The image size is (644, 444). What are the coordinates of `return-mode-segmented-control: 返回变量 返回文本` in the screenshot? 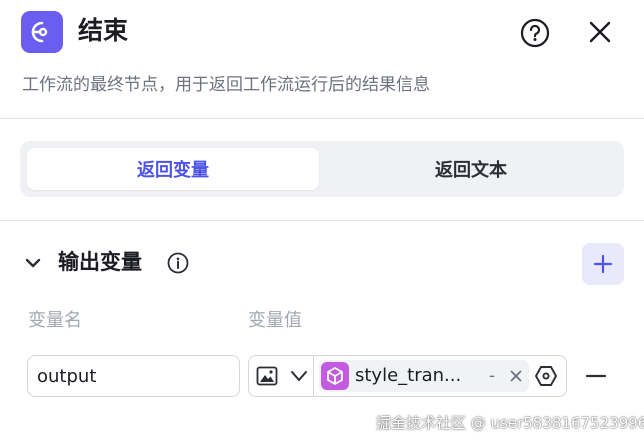 It's located at (322, 169).